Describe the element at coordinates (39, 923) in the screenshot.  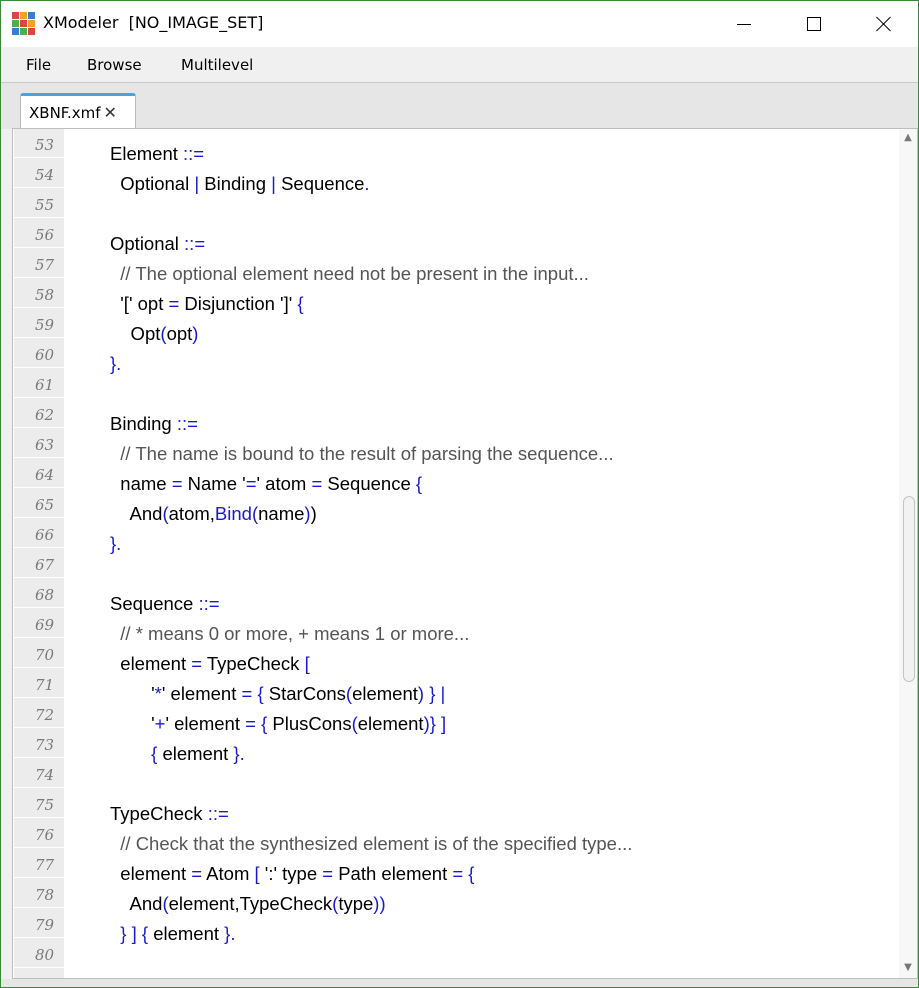
I see `gutter-row: 79` at that location.